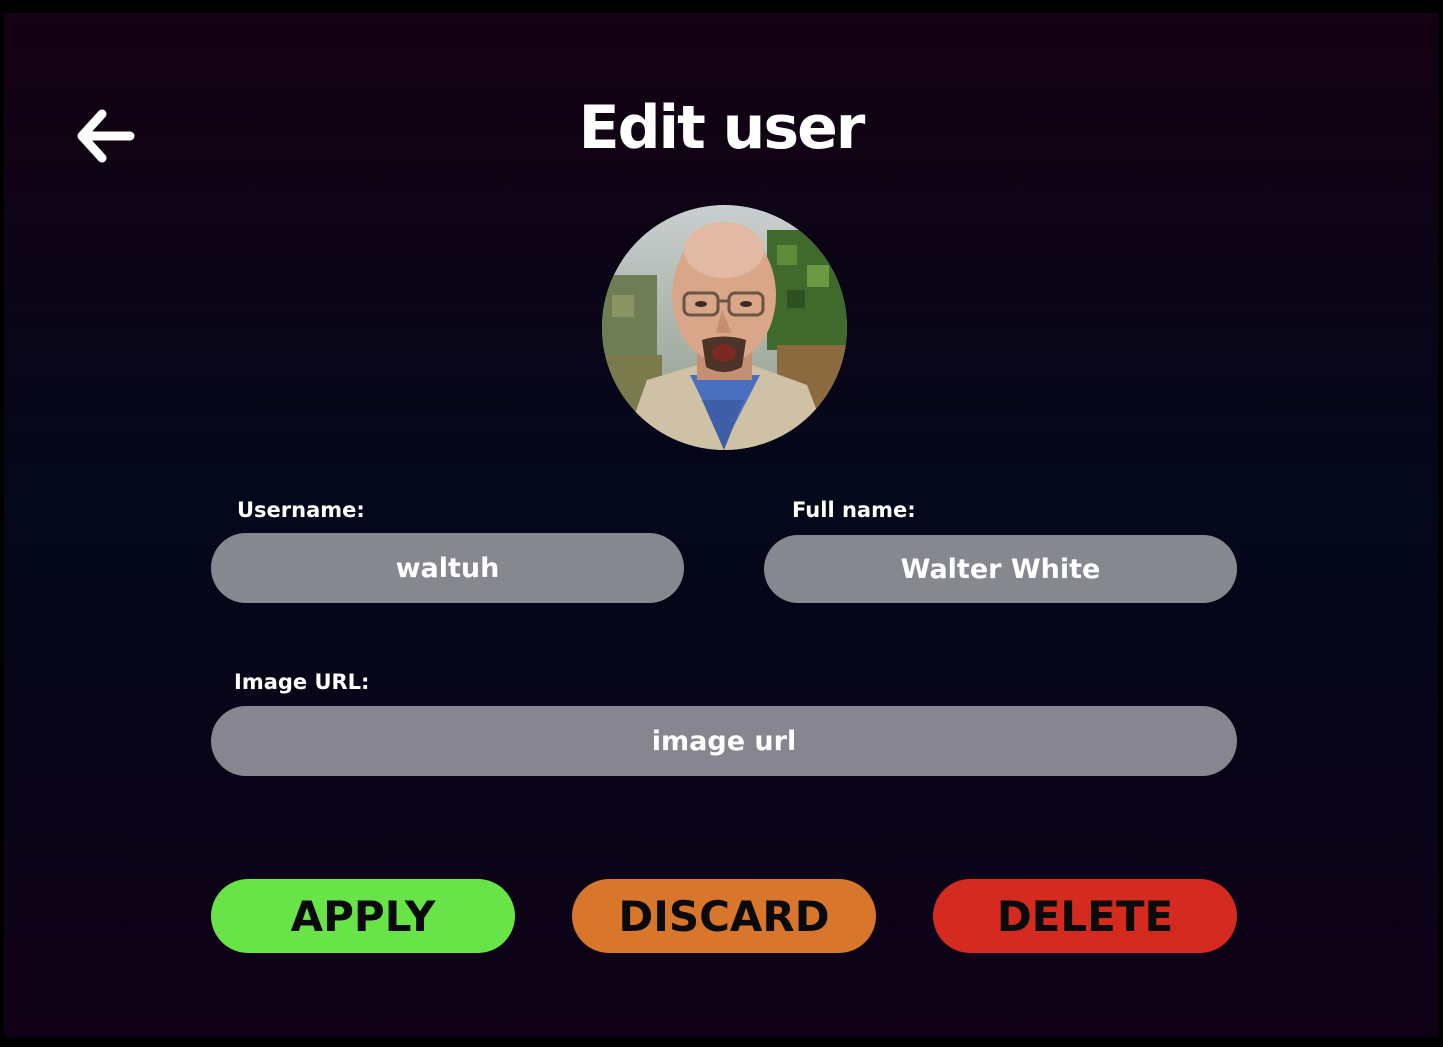 The width and height of the screenshot is (1443, 1047). Describe the element at coordinates (1000, 569) in the screenshot. I see `full-name-input: Walter White` at that location.